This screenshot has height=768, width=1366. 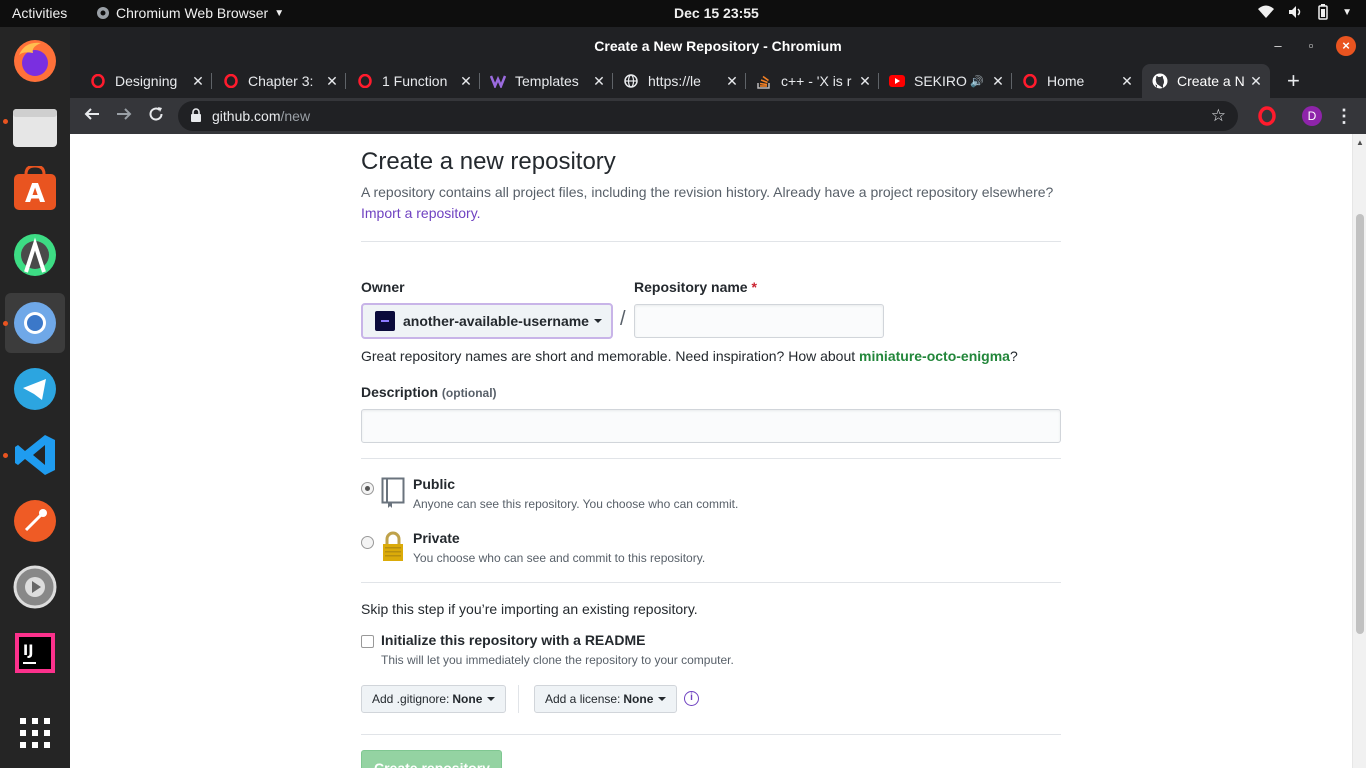 I want to click on reload-button, so click(x=156, y=116).